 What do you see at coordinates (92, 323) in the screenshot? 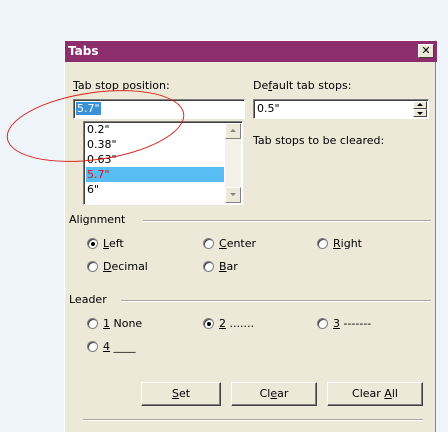
I see `leader-none-radio` at bounding box center [92, 323].